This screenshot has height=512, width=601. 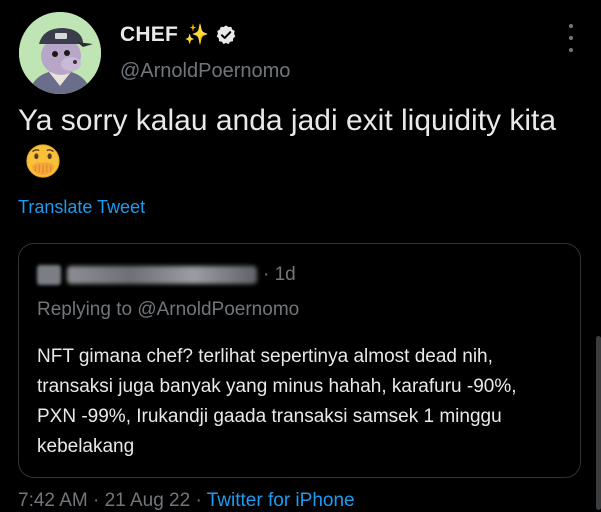 I want to click on author-name: CHEF, so click(x=149, y=35).